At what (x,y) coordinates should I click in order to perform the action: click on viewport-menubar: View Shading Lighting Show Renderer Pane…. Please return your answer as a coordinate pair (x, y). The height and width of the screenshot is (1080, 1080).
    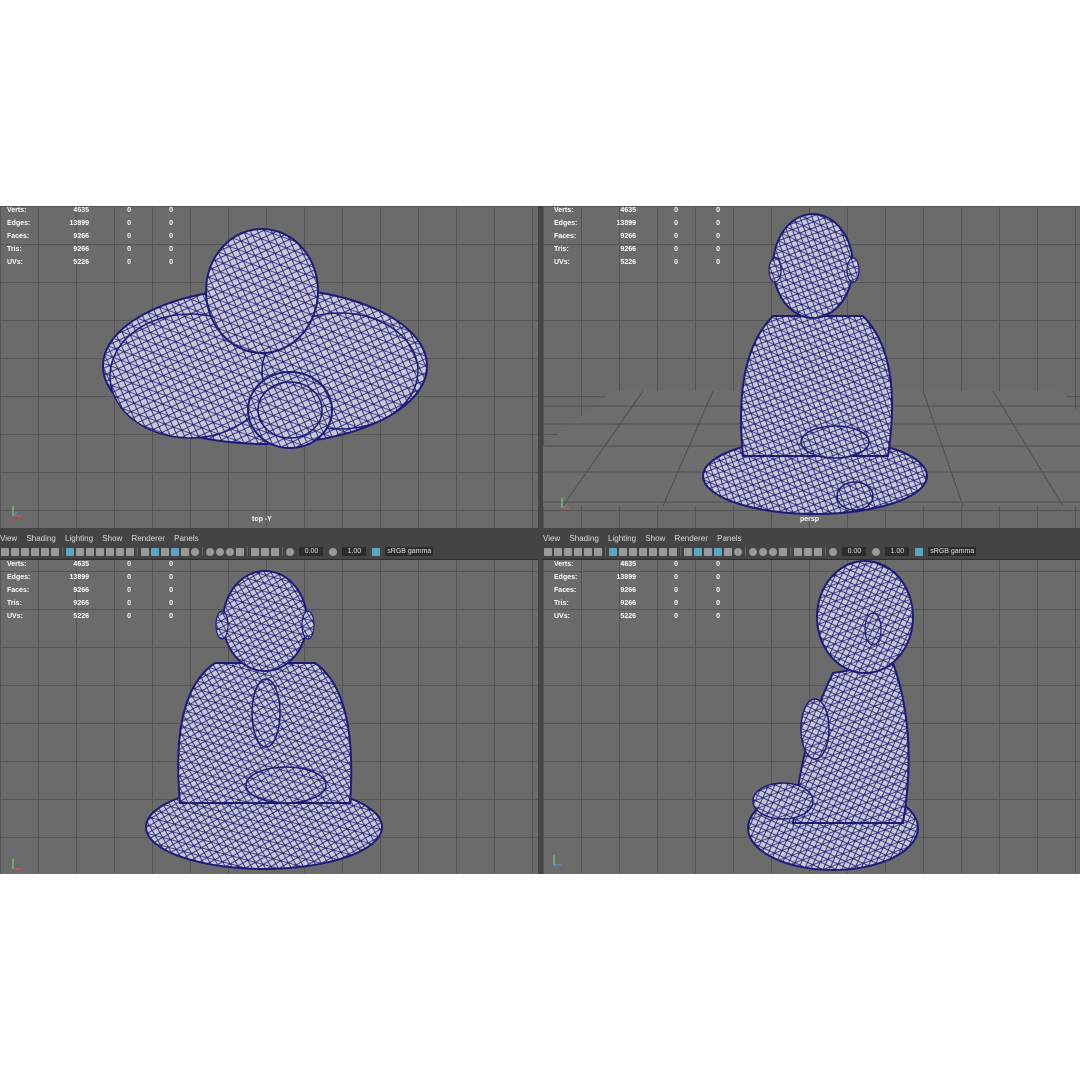
    Looking at the image, I should click on (811, 539).